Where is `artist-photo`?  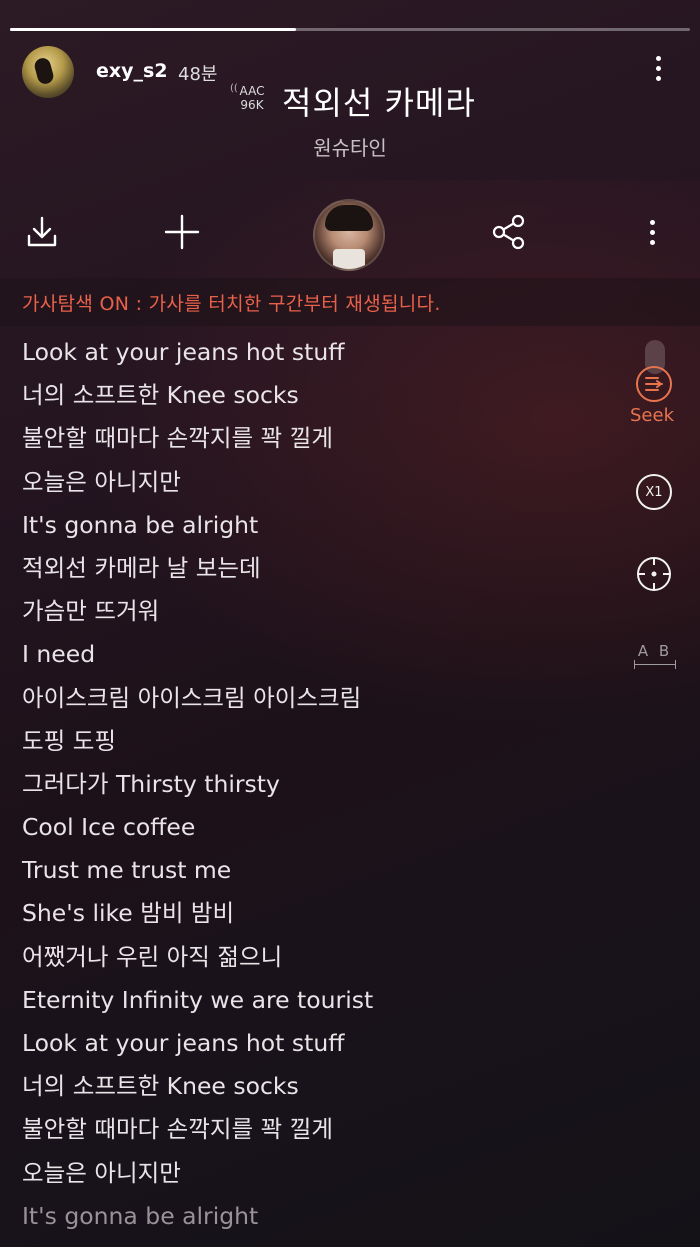 artist-photo is located at coordinates (349, 235).